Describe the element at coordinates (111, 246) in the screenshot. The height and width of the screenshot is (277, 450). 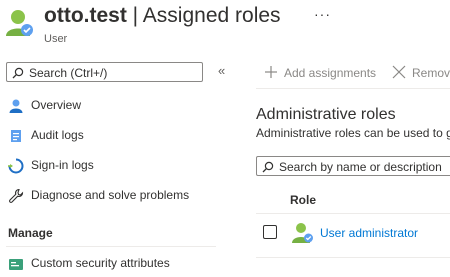
I see `sidebar-divider` at that location.